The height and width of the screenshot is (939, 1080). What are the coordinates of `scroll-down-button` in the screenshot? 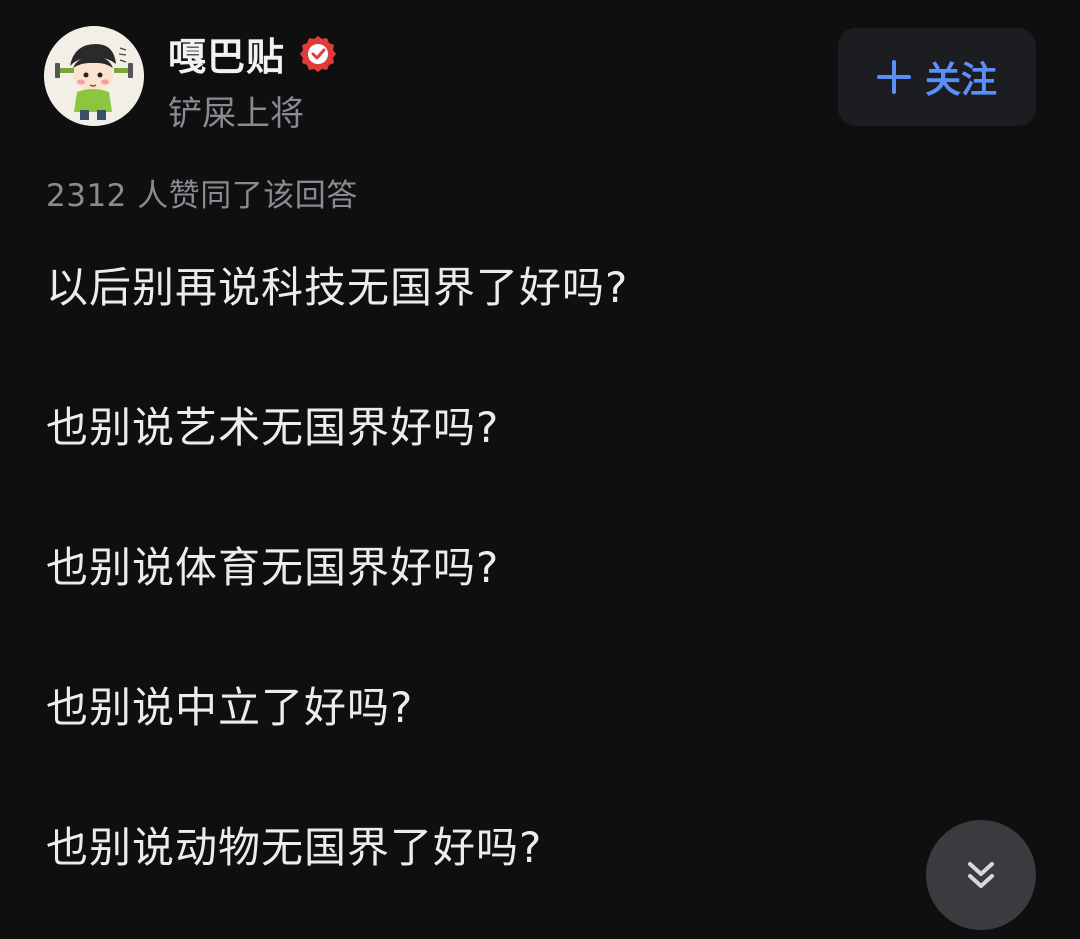 It's located at (981, 875).